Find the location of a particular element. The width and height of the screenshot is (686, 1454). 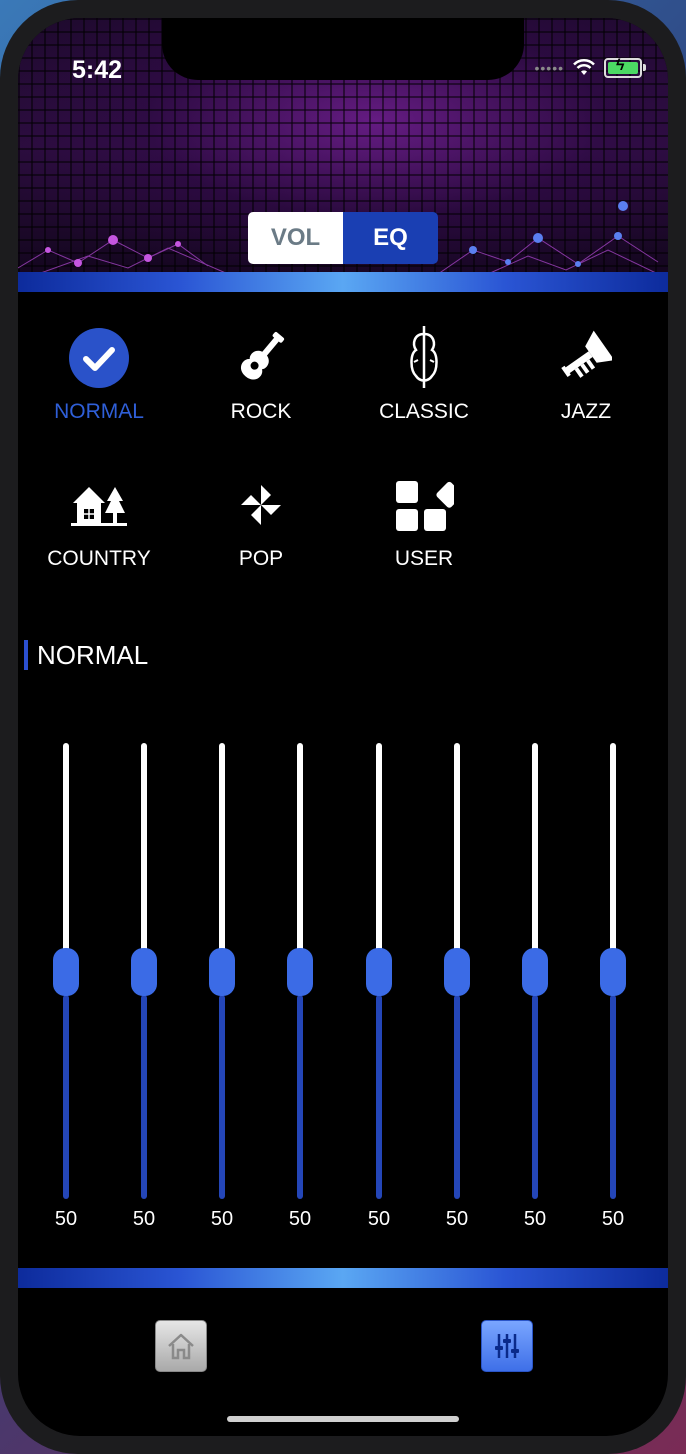

house-trees-icon is located at coordinates (99, 506).